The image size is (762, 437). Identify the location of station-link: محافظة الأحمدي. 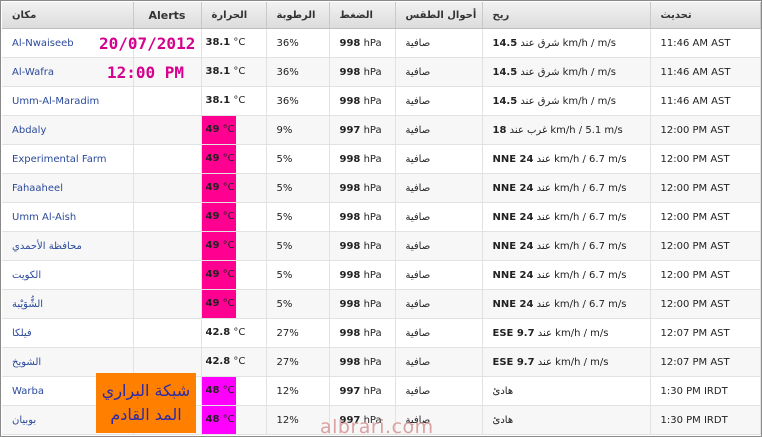
(47, 246).